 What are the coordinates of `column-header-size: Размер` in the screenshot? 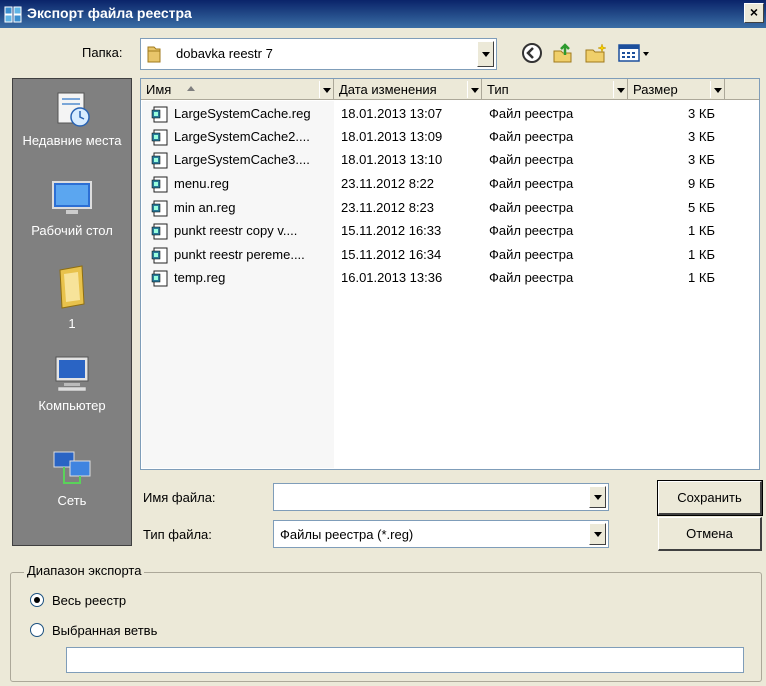 It's located at (676, 89).